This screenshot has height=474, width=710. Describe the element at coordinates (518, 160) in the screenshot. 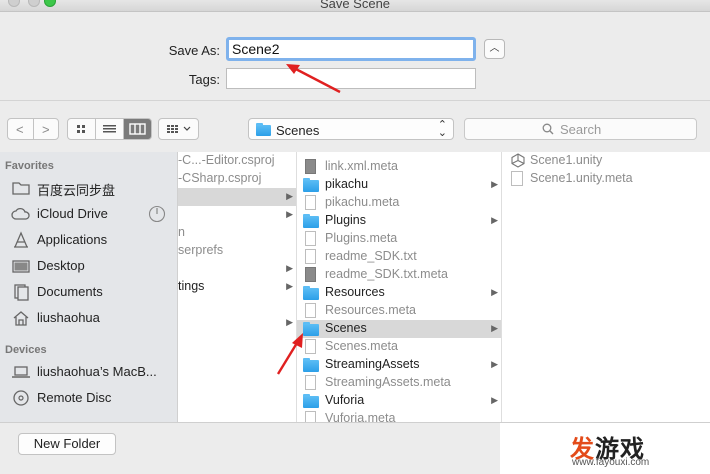

I see `unity-icon` at that location.